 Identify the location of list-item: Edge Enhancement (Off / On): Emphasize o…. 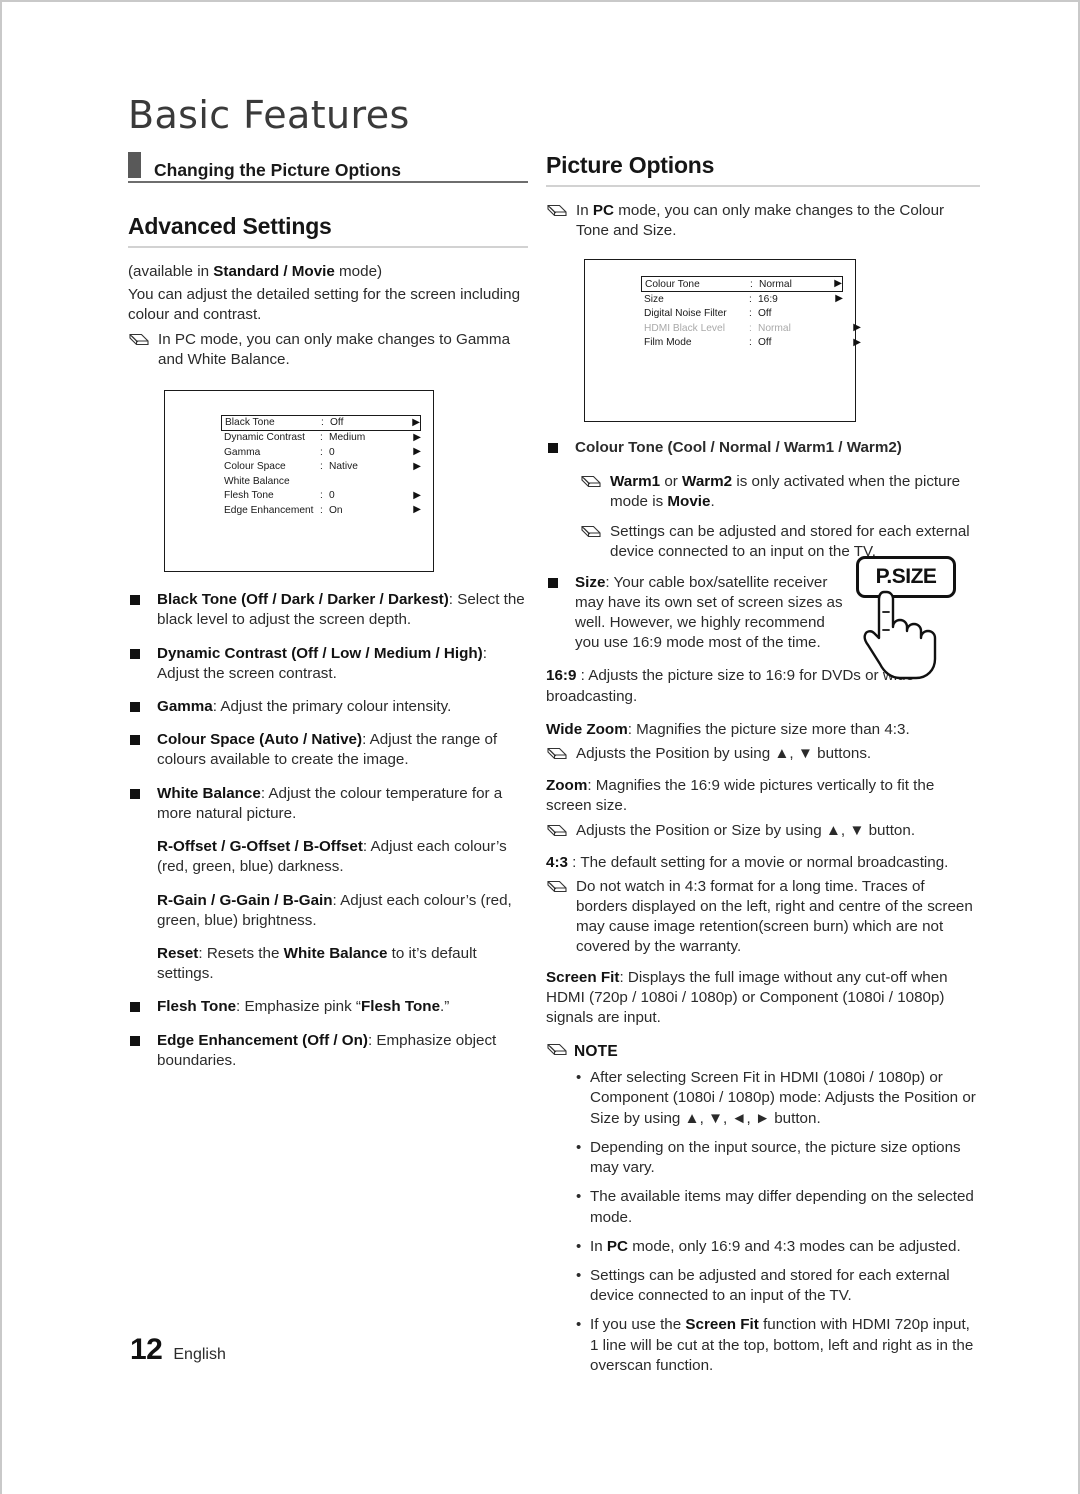
(328, 1051).